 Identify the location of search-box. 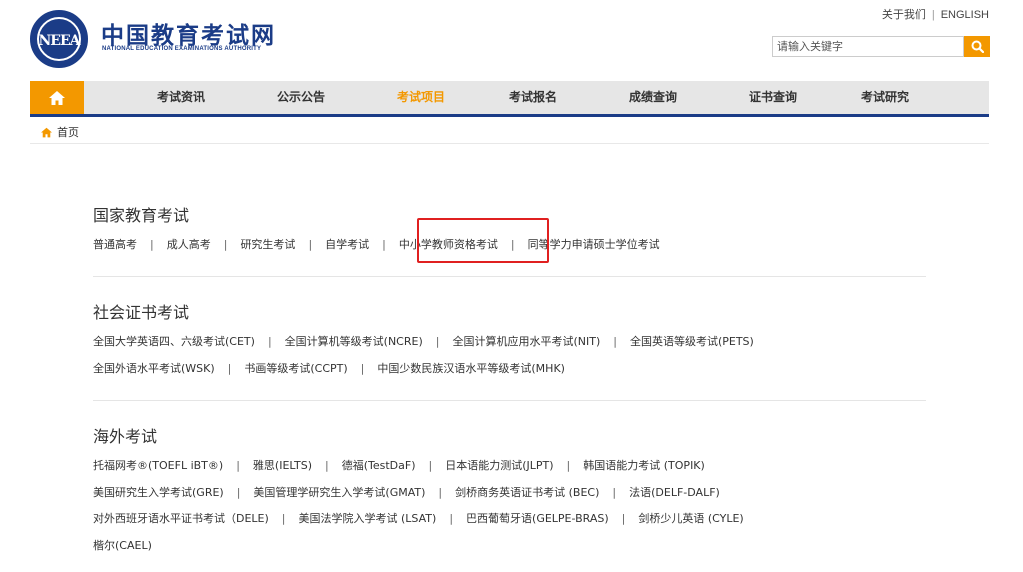
(881, 46).